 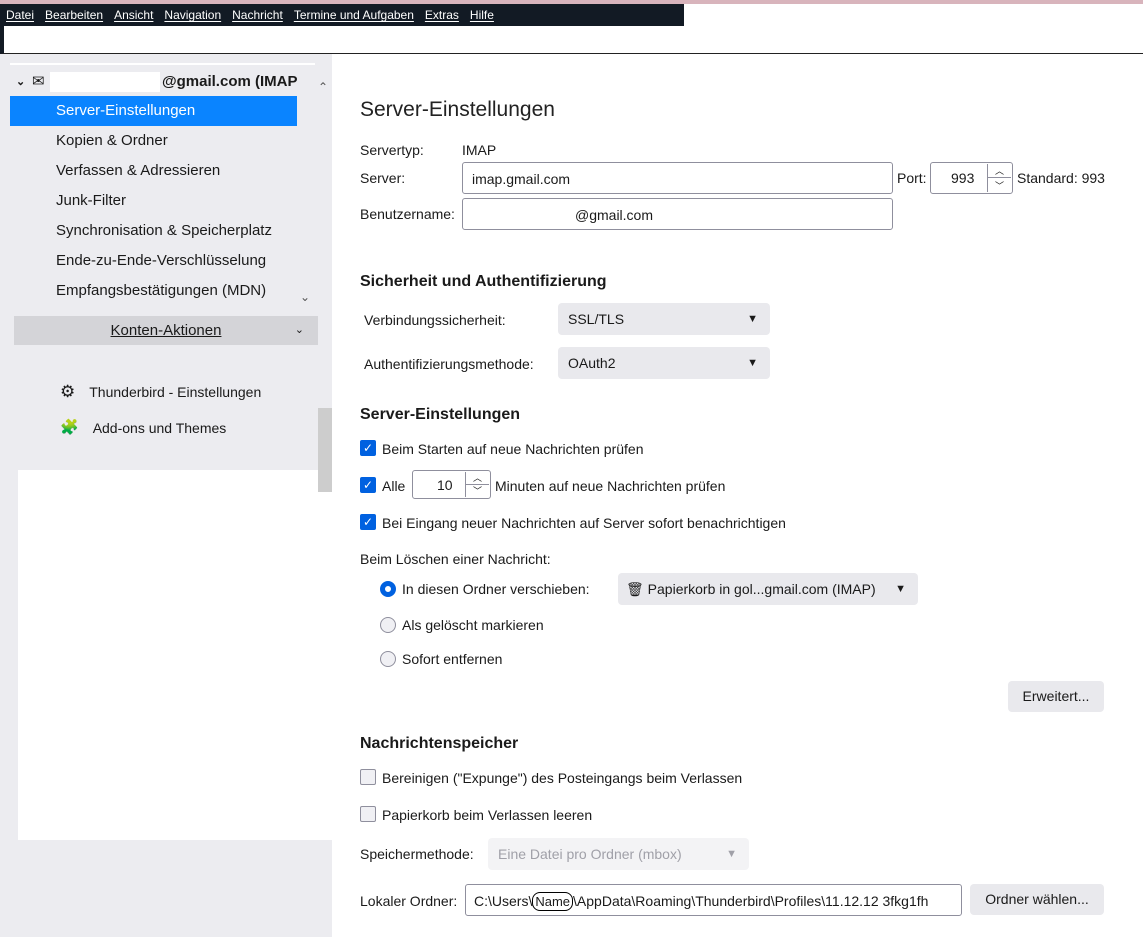 What do you see at coordinates (257, 15) in the screenshot?
I see `menu-nachricht: Nachricht` at bounding box center [257, 15].